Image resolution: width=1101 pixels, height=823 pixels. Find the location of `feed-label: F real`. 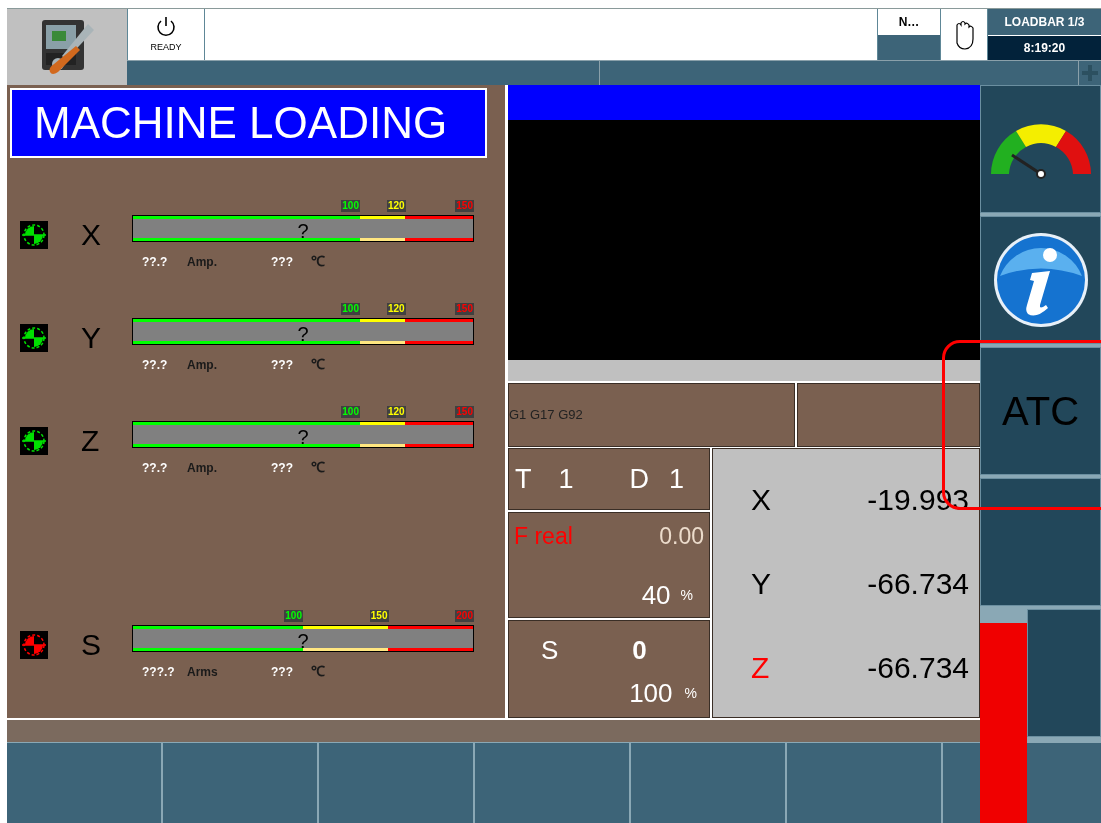

feed-label: F real is located at coordinates (543, 536).